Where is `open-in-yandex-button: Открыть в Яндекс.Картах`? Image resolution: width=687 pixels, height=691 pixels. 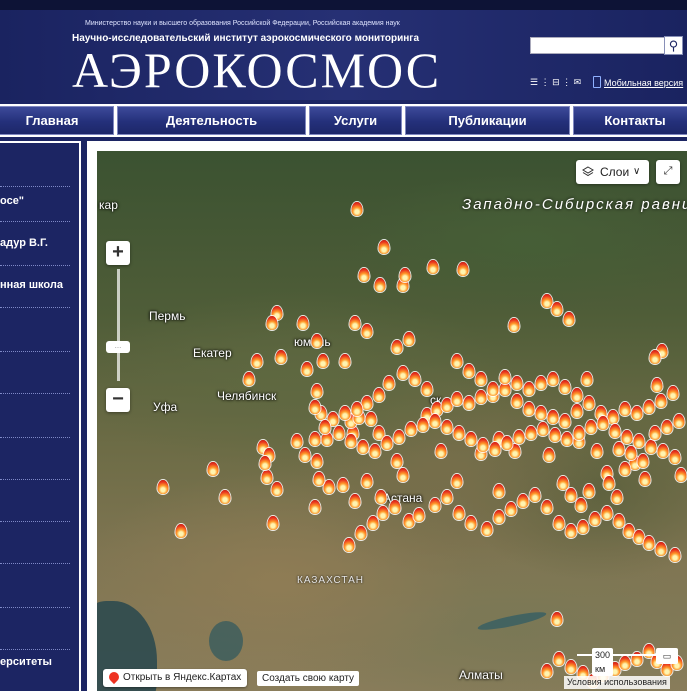
open-in-yandex-button: Открыть в Яндекс.Картах is located at coordinates (175, 678).